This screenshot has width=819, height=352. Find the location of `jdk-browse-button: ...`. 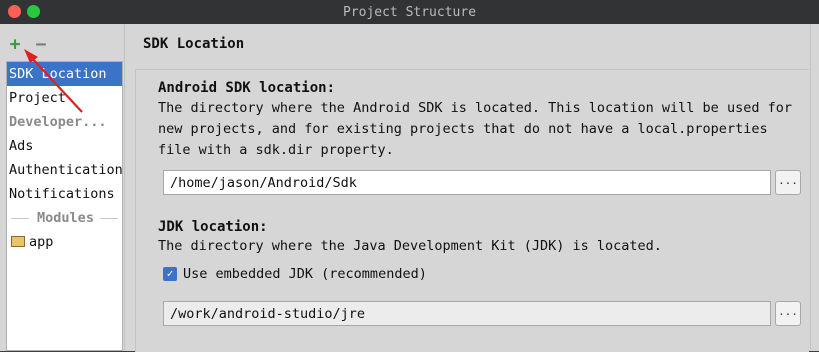

jdk-browse-button: ... is located at coordinates (788, 313).